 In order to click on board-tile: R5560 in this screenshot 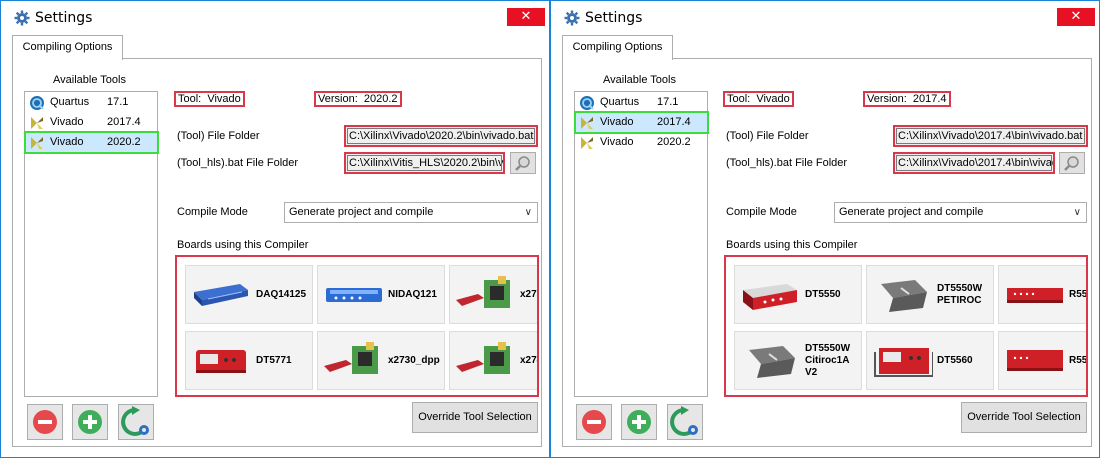, I will do `click(1042, 294)`.